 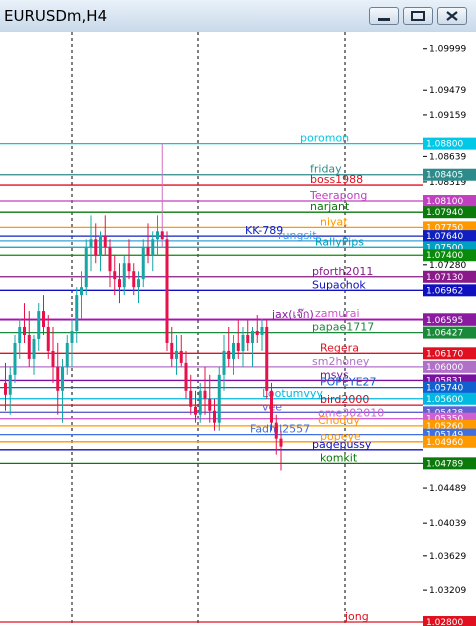 I want to click on price-tag: 1.04960, so click(x=444, y=443).